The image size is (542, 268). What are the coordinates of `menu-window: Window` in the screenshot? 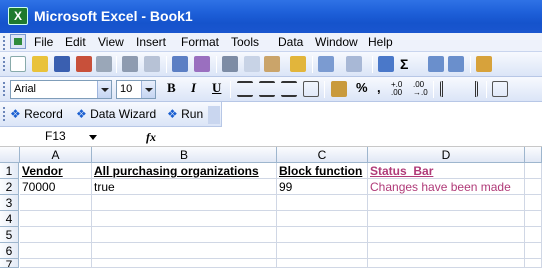 It's located at (336, 42).